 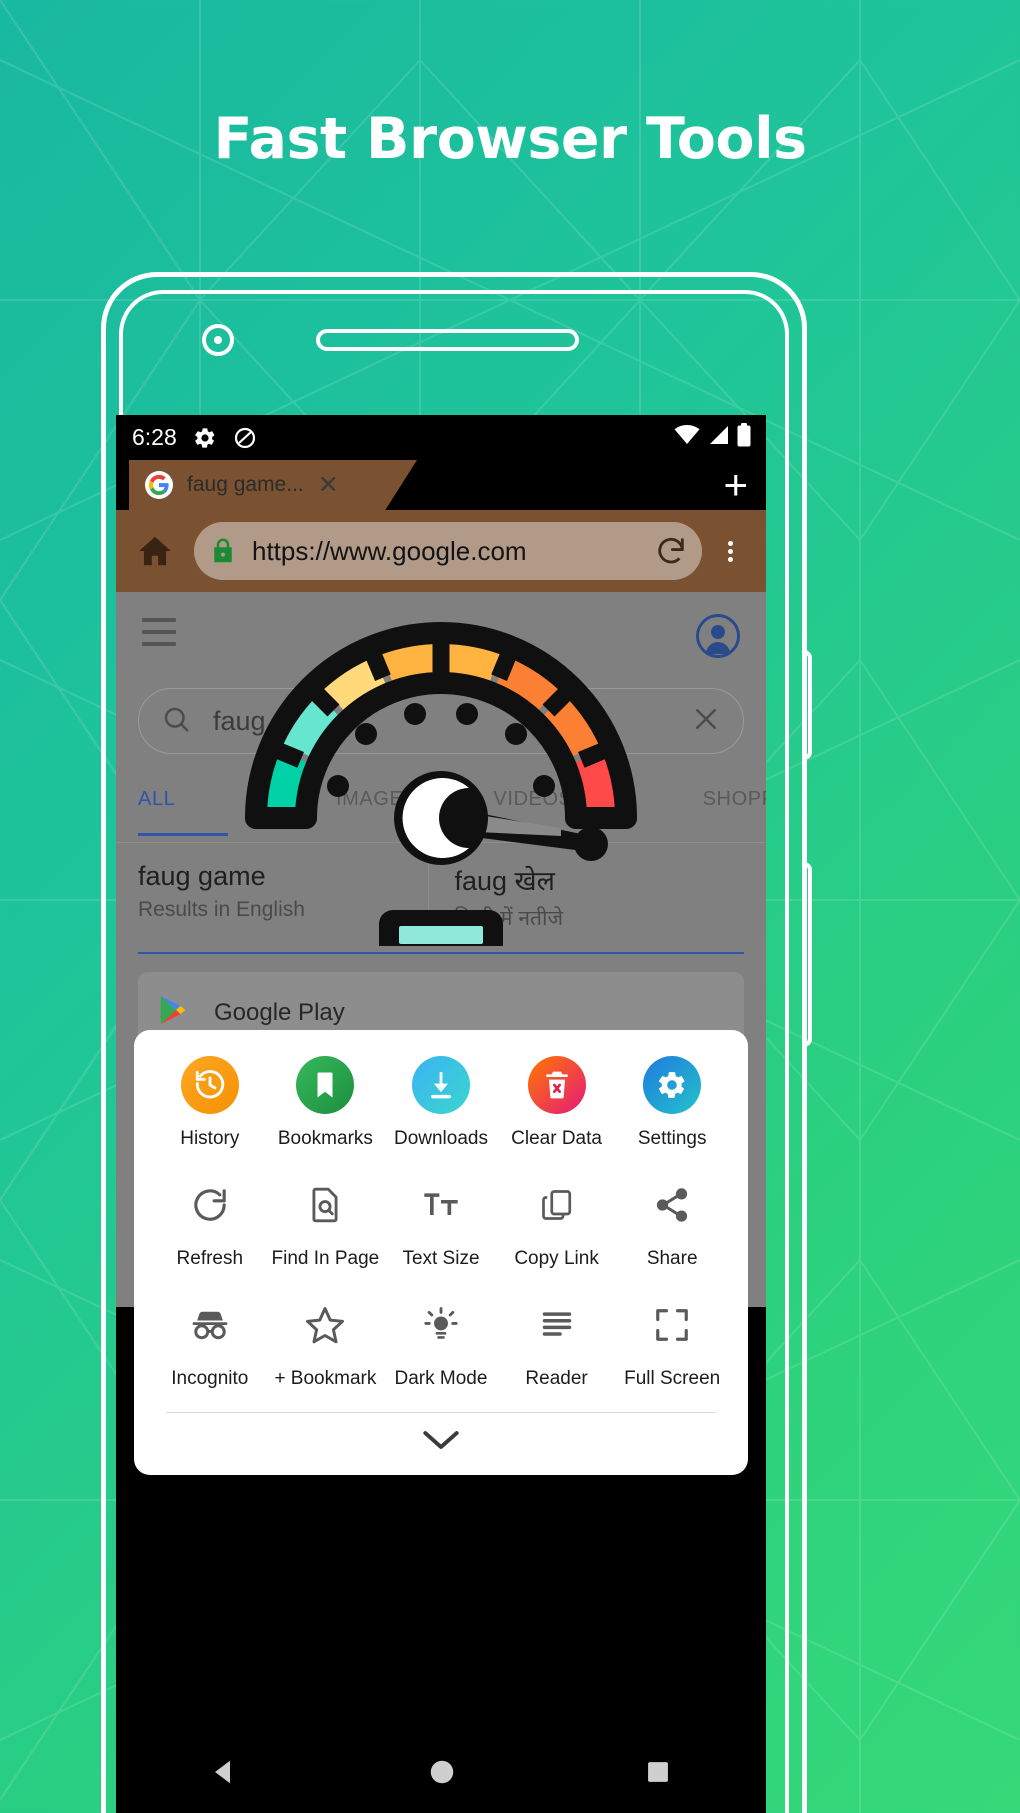 I want to click on download-icon, so click(x=440, y=1085).